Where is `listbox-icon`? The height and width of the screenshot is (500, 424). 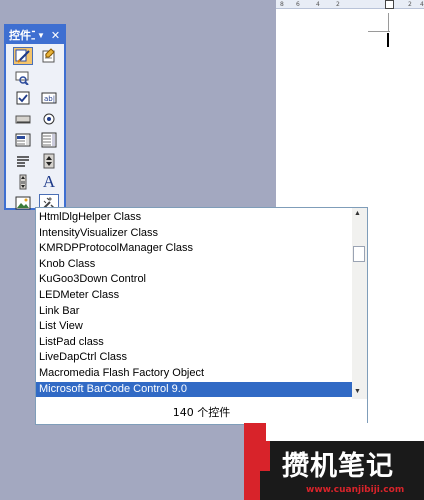 listbox-icon is located at coordinates (23, 140).